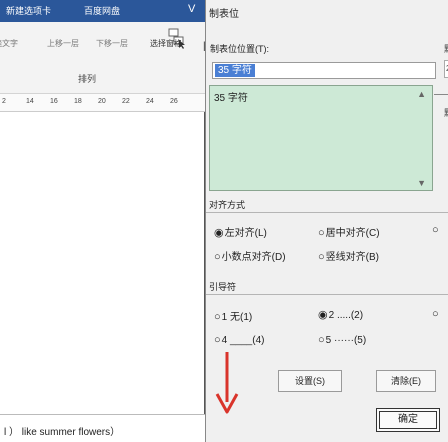 This screenshot has height=442, width=448. Describe the element at coordinates (150, 101) in the screenshot. I see `ruler-tick: 24` at that location.